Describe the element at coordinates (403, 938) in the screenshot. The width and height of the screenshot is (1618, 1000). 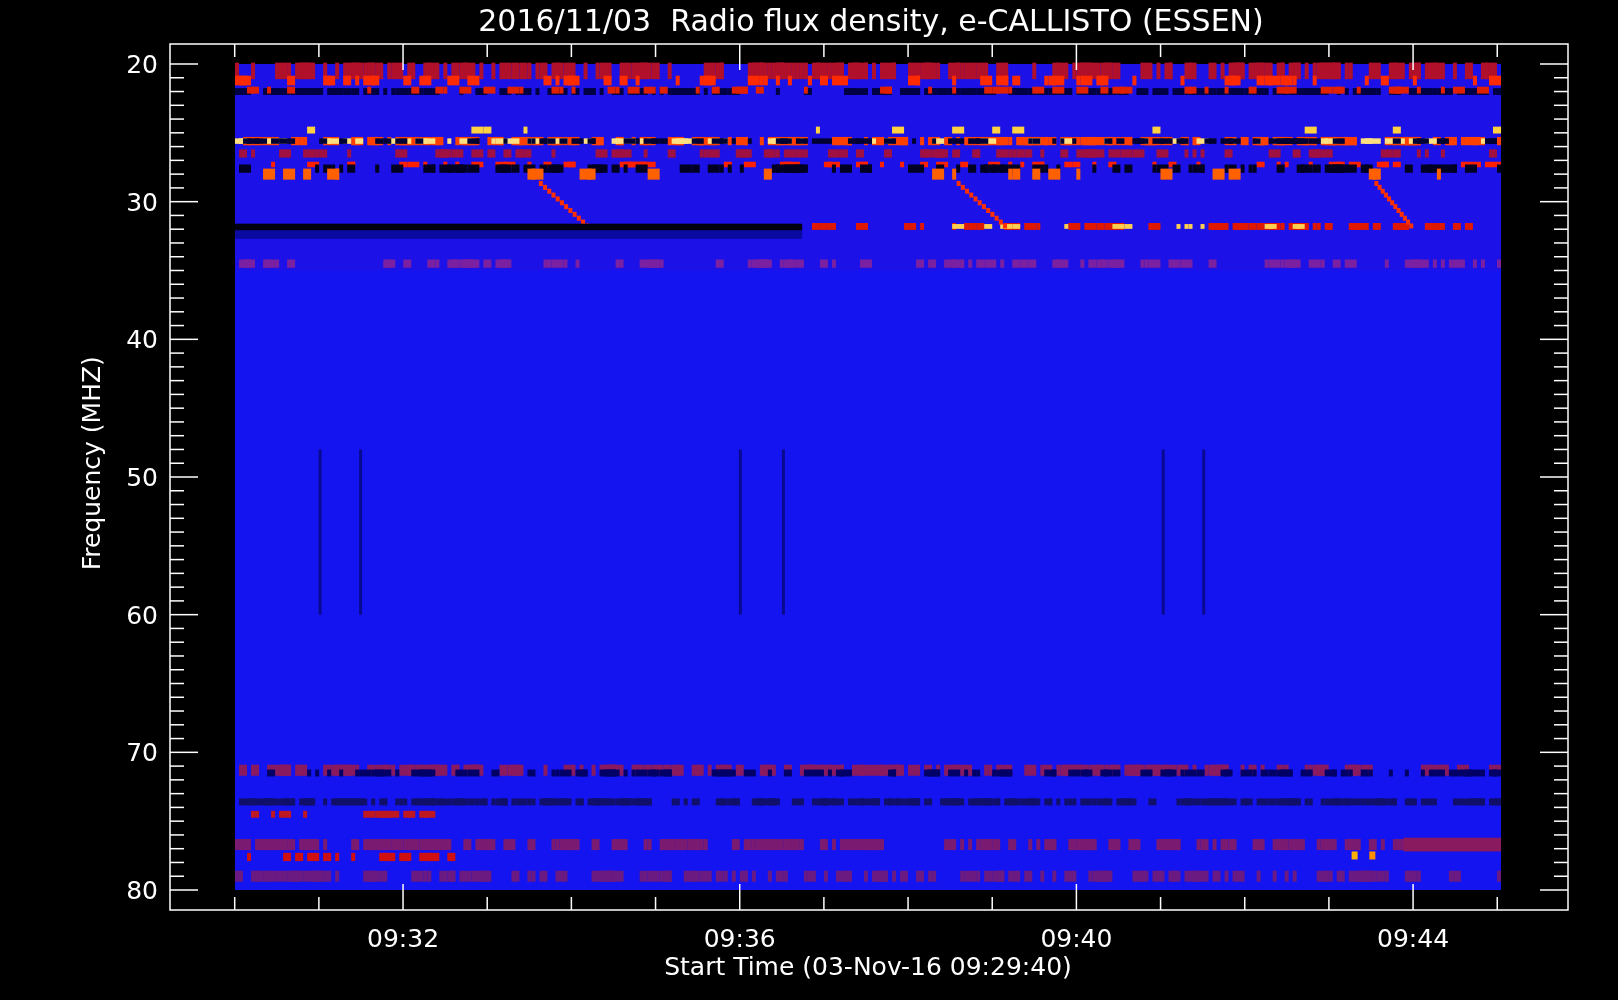
I see `x-tick-label: 09:32` at that location.